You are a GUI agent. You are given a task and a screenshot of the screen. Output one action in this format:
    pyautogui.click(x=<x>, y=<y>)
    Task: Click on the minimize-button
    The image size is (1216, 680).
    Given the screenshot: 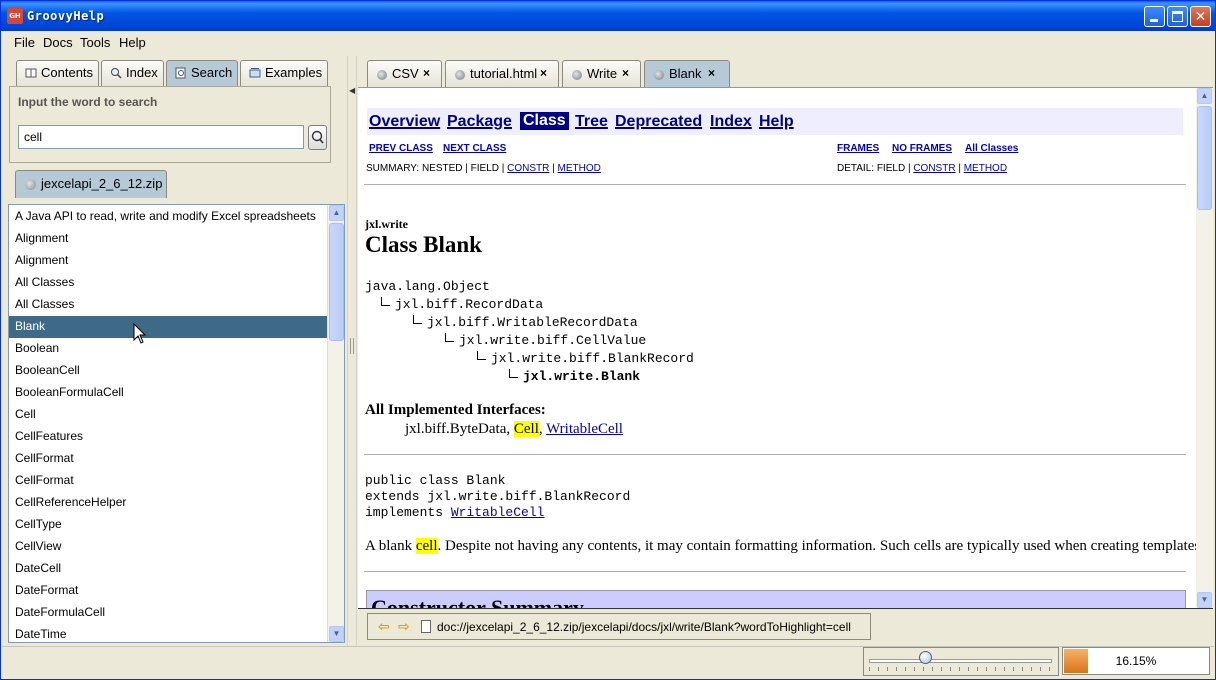 What is the action you would take?
    pyautogui.click(x=1154, y=16)
    